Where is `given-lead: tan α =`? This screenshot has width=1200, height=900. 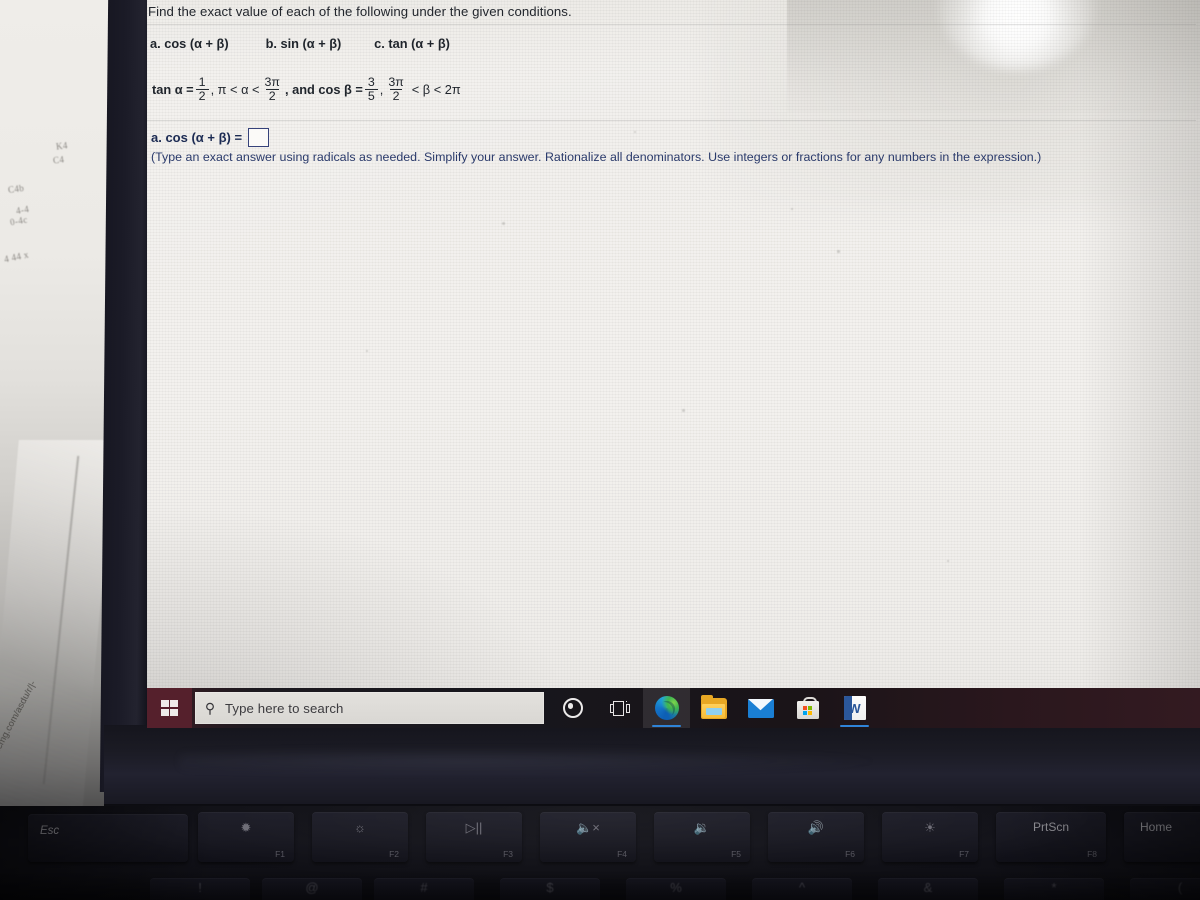
given-lead: tan α = is located at coordinates (173, 89).